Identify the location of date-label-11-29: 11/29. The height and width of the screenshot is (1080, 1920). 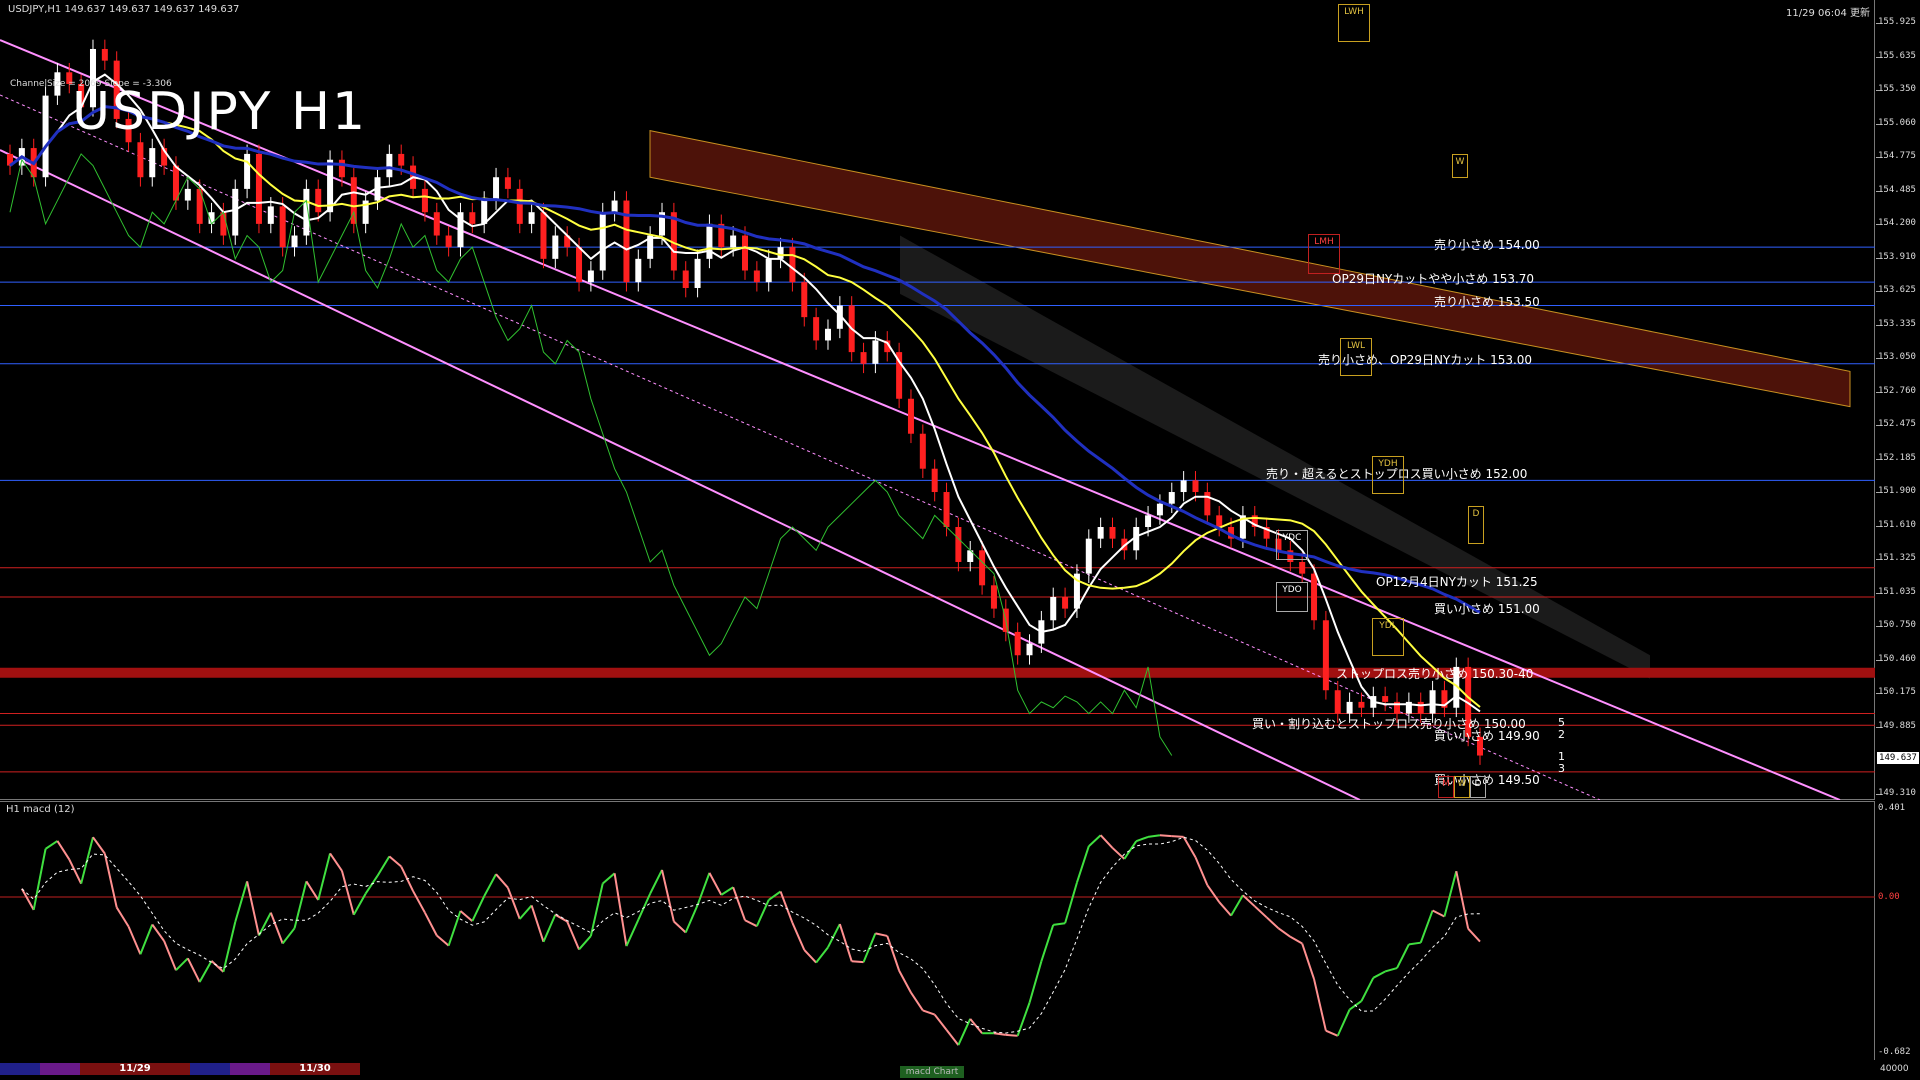
(135, 1069).